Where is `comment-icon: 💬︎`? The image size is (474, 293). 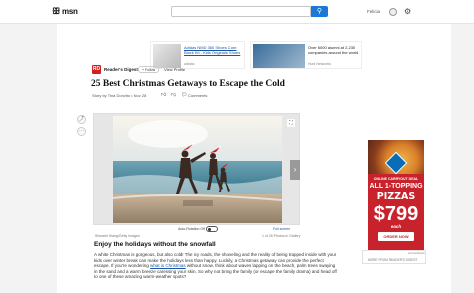 comment-icon: 💬︎ is located at coordinates (184, 95).